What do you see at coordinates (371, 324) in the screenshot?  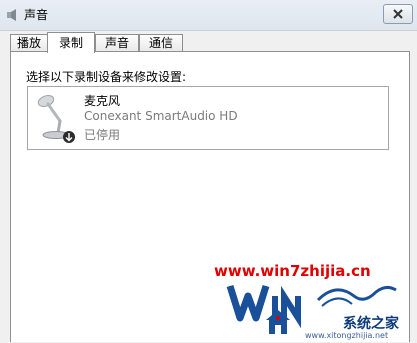 I see `watermark-brand: 系统之家` at bounding box center [371, 324].